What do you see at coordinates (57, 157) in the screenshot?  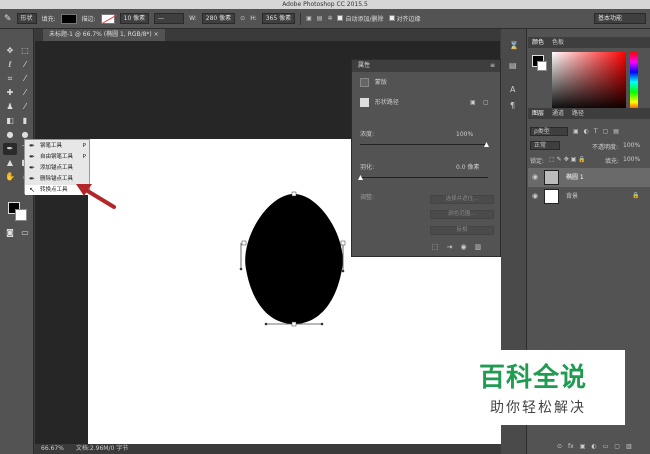 I see `flyout-item-freeform-pen: ✒ 自由钢笔工具 P` at bounding box center [57, 157].